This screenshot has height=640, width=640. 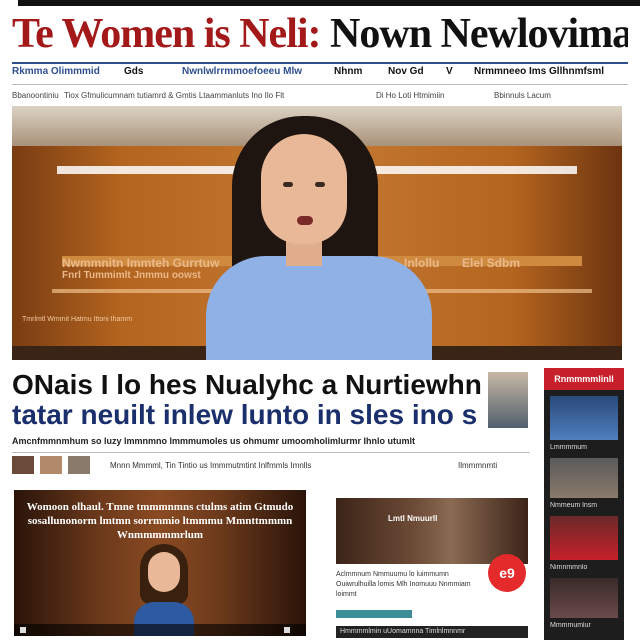 What do you see at coordinates (374, 614) in the screenshot?
I see `story-card-link` at bounding box center [374, 614].